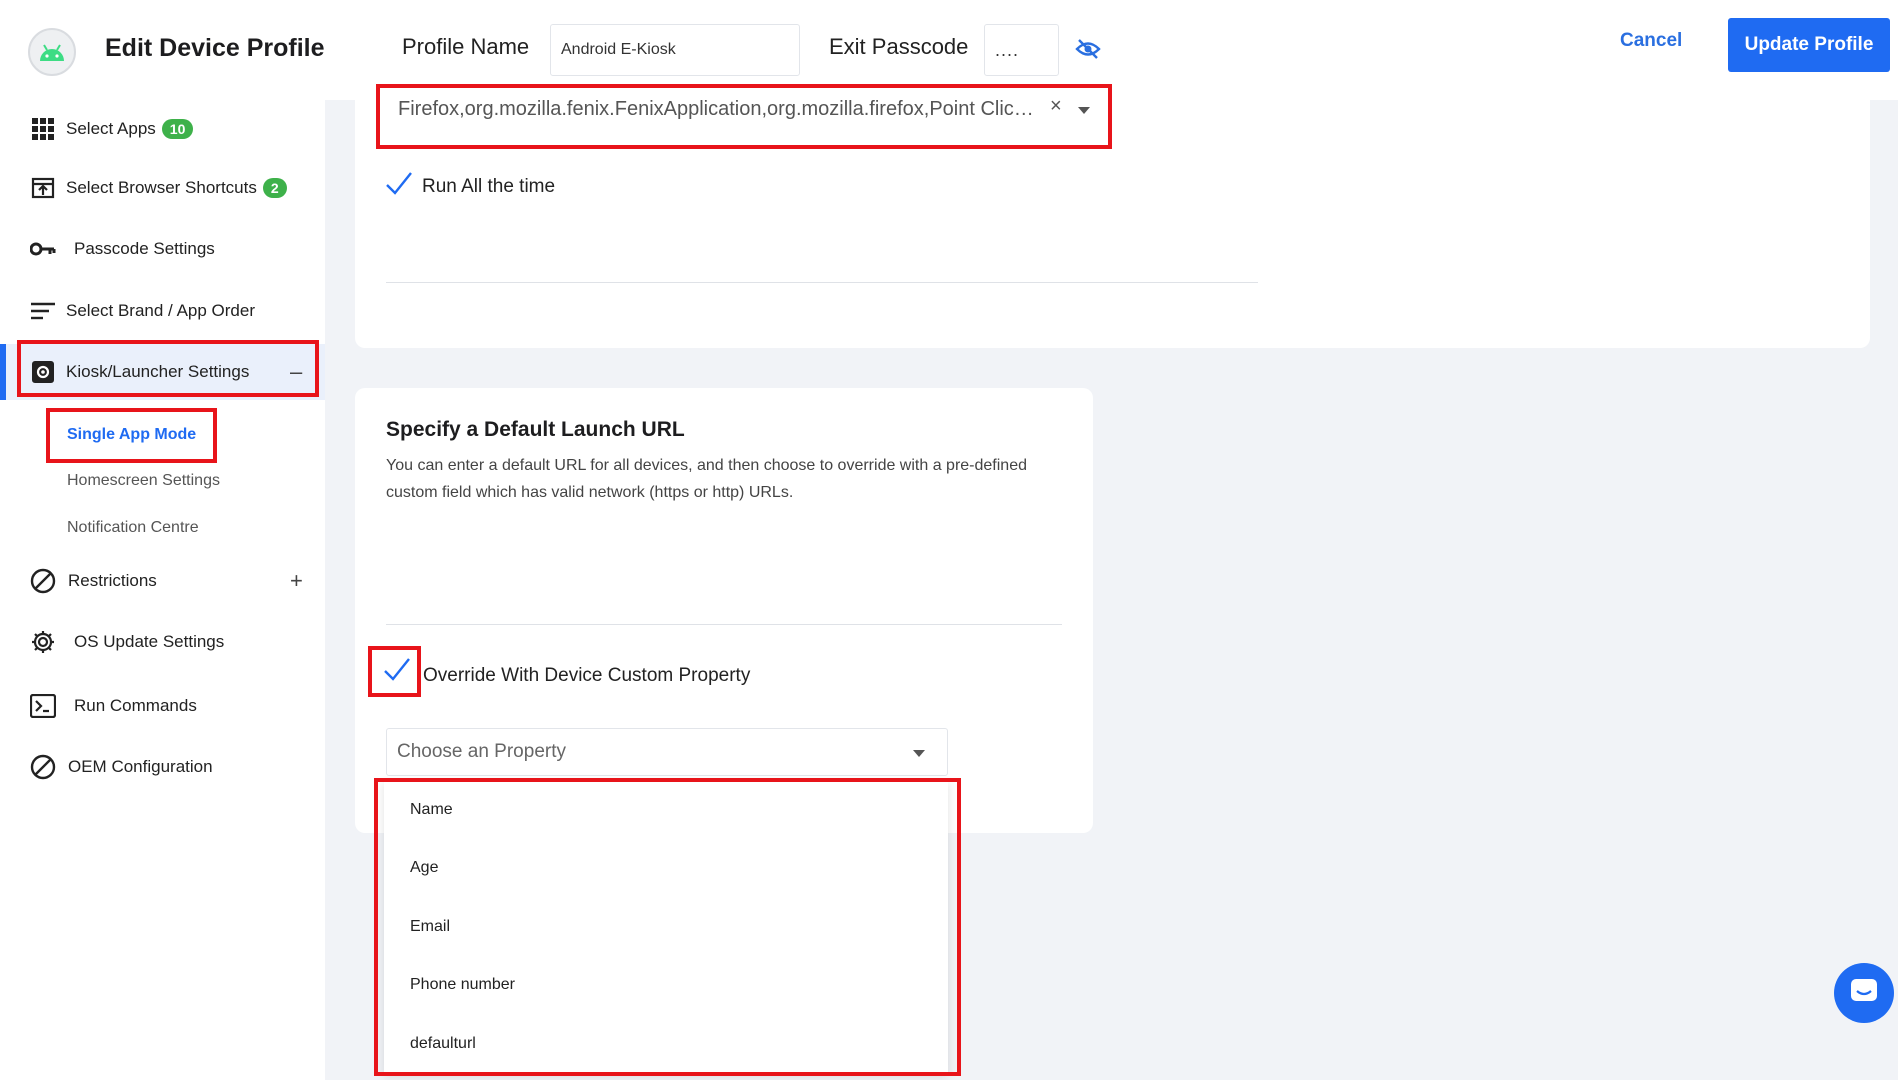 The width and height of the screenshot is (1898, 1080). Describe the element at coordinates (1056, 106) in the screenshot. I see `clear-selection-icon: ×` at that location.